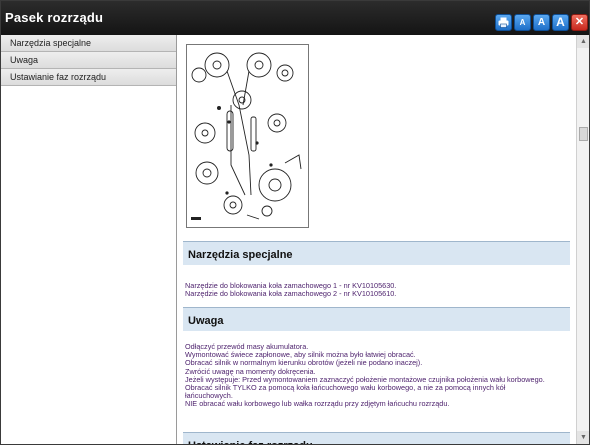 This screenshot has width=590, height=445. I want to click on sidebar-item-timing: Ustawianie faz rozrządu, so click(88, 77).